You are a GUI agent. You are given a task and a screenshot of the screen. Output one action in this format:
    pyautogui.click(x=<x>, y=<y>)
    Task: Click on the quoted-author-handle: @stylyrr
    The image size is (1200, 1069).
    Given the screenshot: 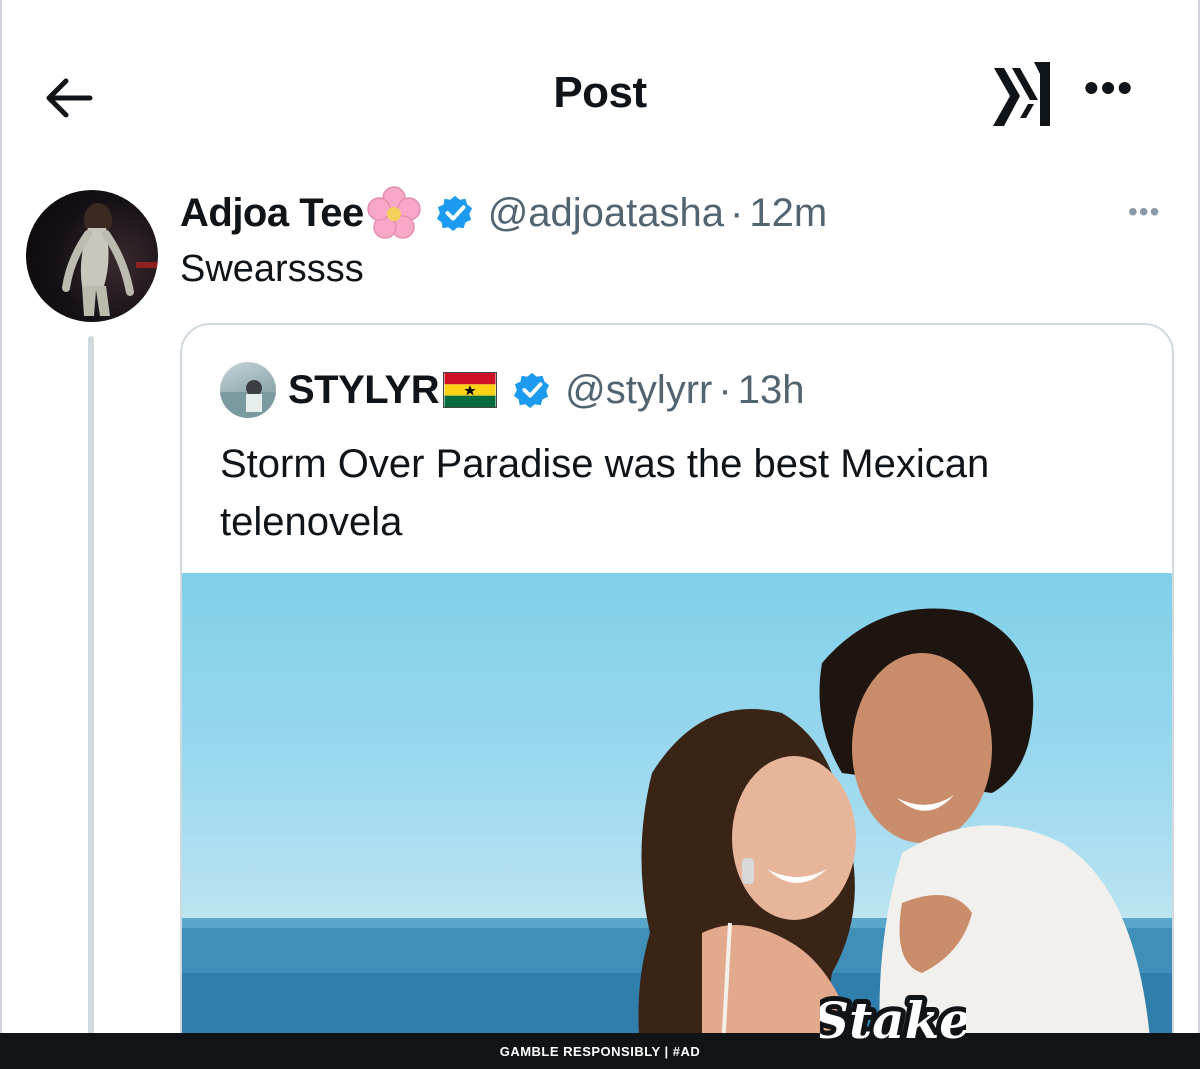 What is the action you would take?
    pyautogui.click(x=639, y=389)
    